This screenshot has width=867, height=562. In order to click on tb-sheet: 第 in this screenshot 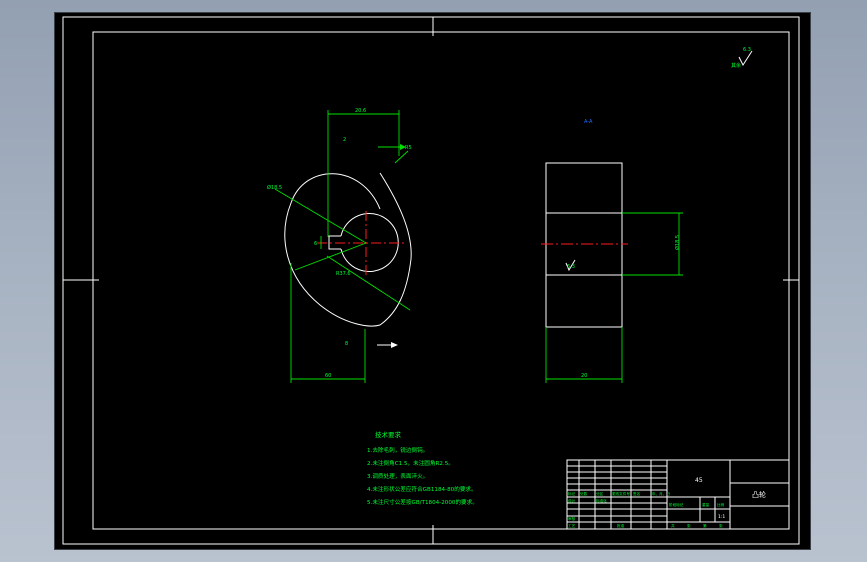, I will do `click(705, 525)`.